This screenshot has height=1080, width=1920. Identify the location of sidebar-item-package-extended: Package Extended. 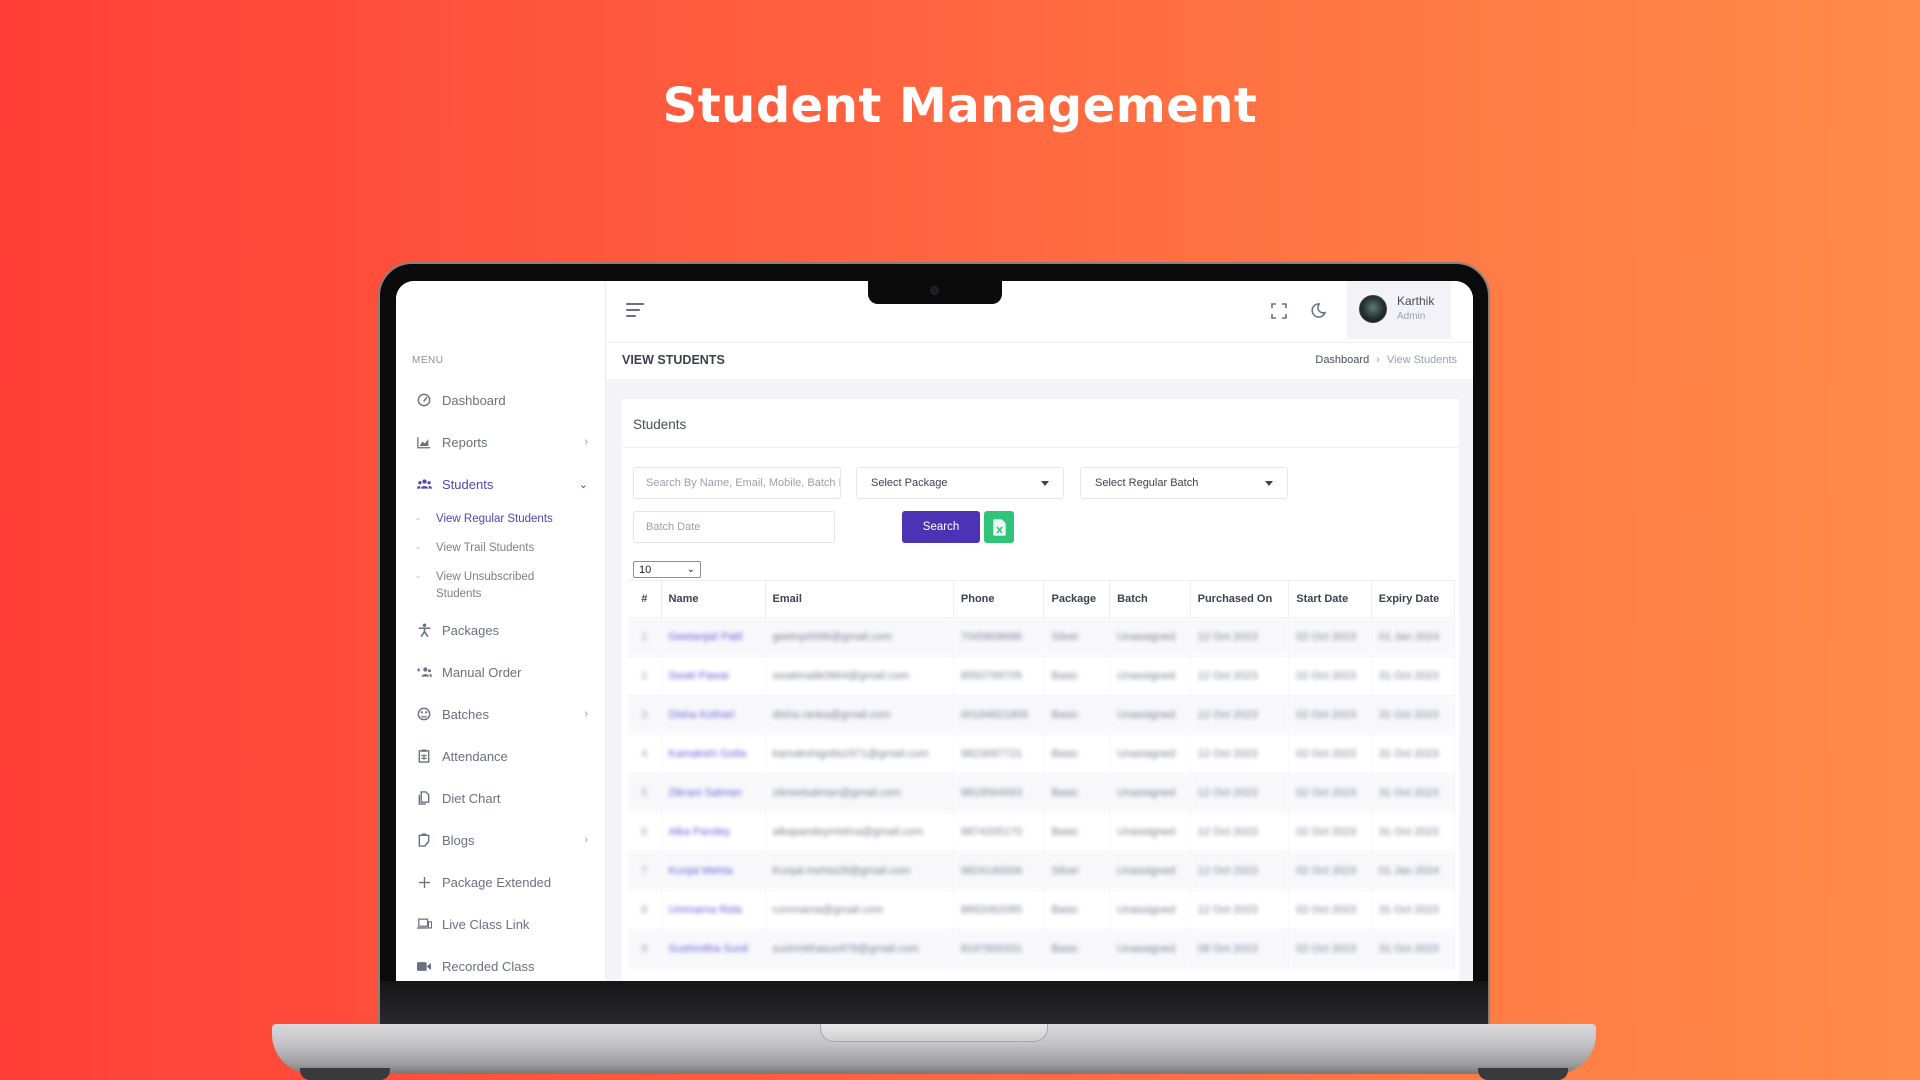
(501, 882).